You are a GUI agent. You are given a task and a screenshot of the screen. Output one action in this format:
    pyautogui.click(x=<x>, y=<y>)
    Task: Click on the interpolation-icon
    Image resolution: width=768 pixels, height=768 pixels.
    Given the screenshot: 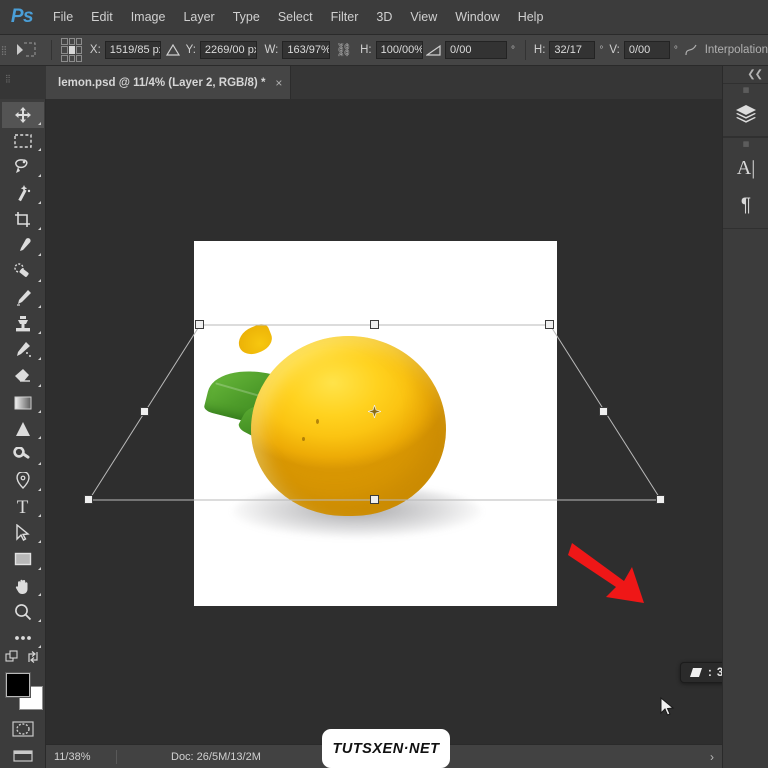 What is the action you would take?
    pyautogui.click(x=691, y=50)
    